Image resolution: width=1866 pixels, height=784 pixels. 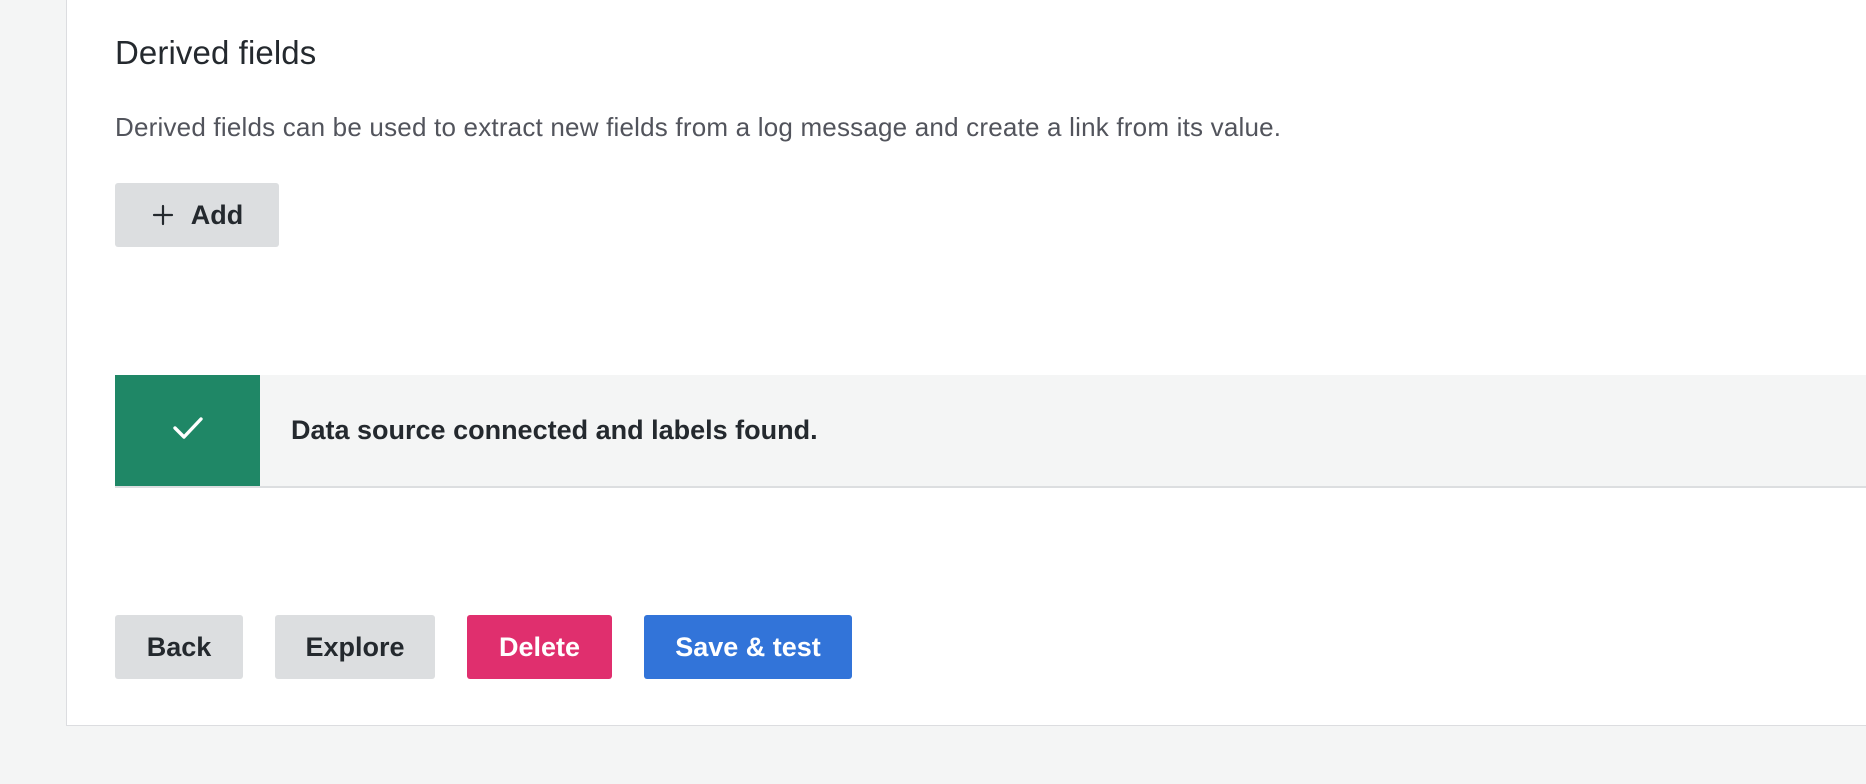 What do you see at coordinates (990, 431) in the screenshot?
I see `success-alert: Data source connected and labels found.` at bounding box center [990, 431].